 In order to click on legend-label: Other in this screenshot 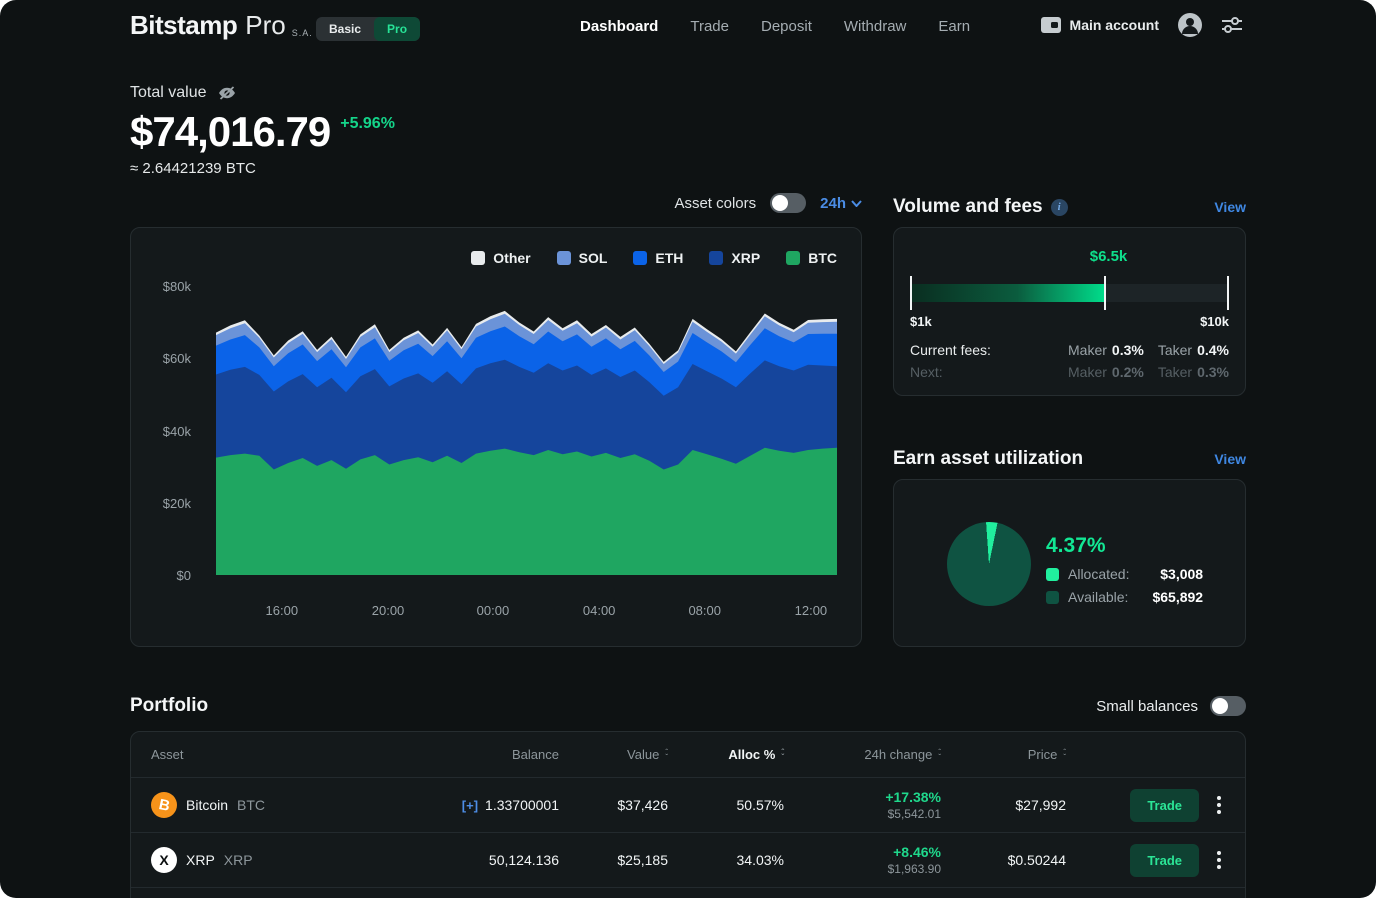, I will do `click(512, 258)`.